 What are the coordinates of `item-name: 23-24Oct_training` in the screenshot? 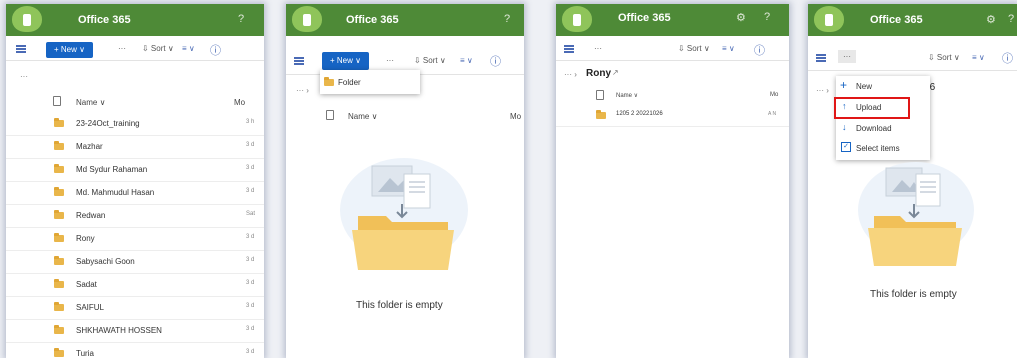 It's located at (108, 123).